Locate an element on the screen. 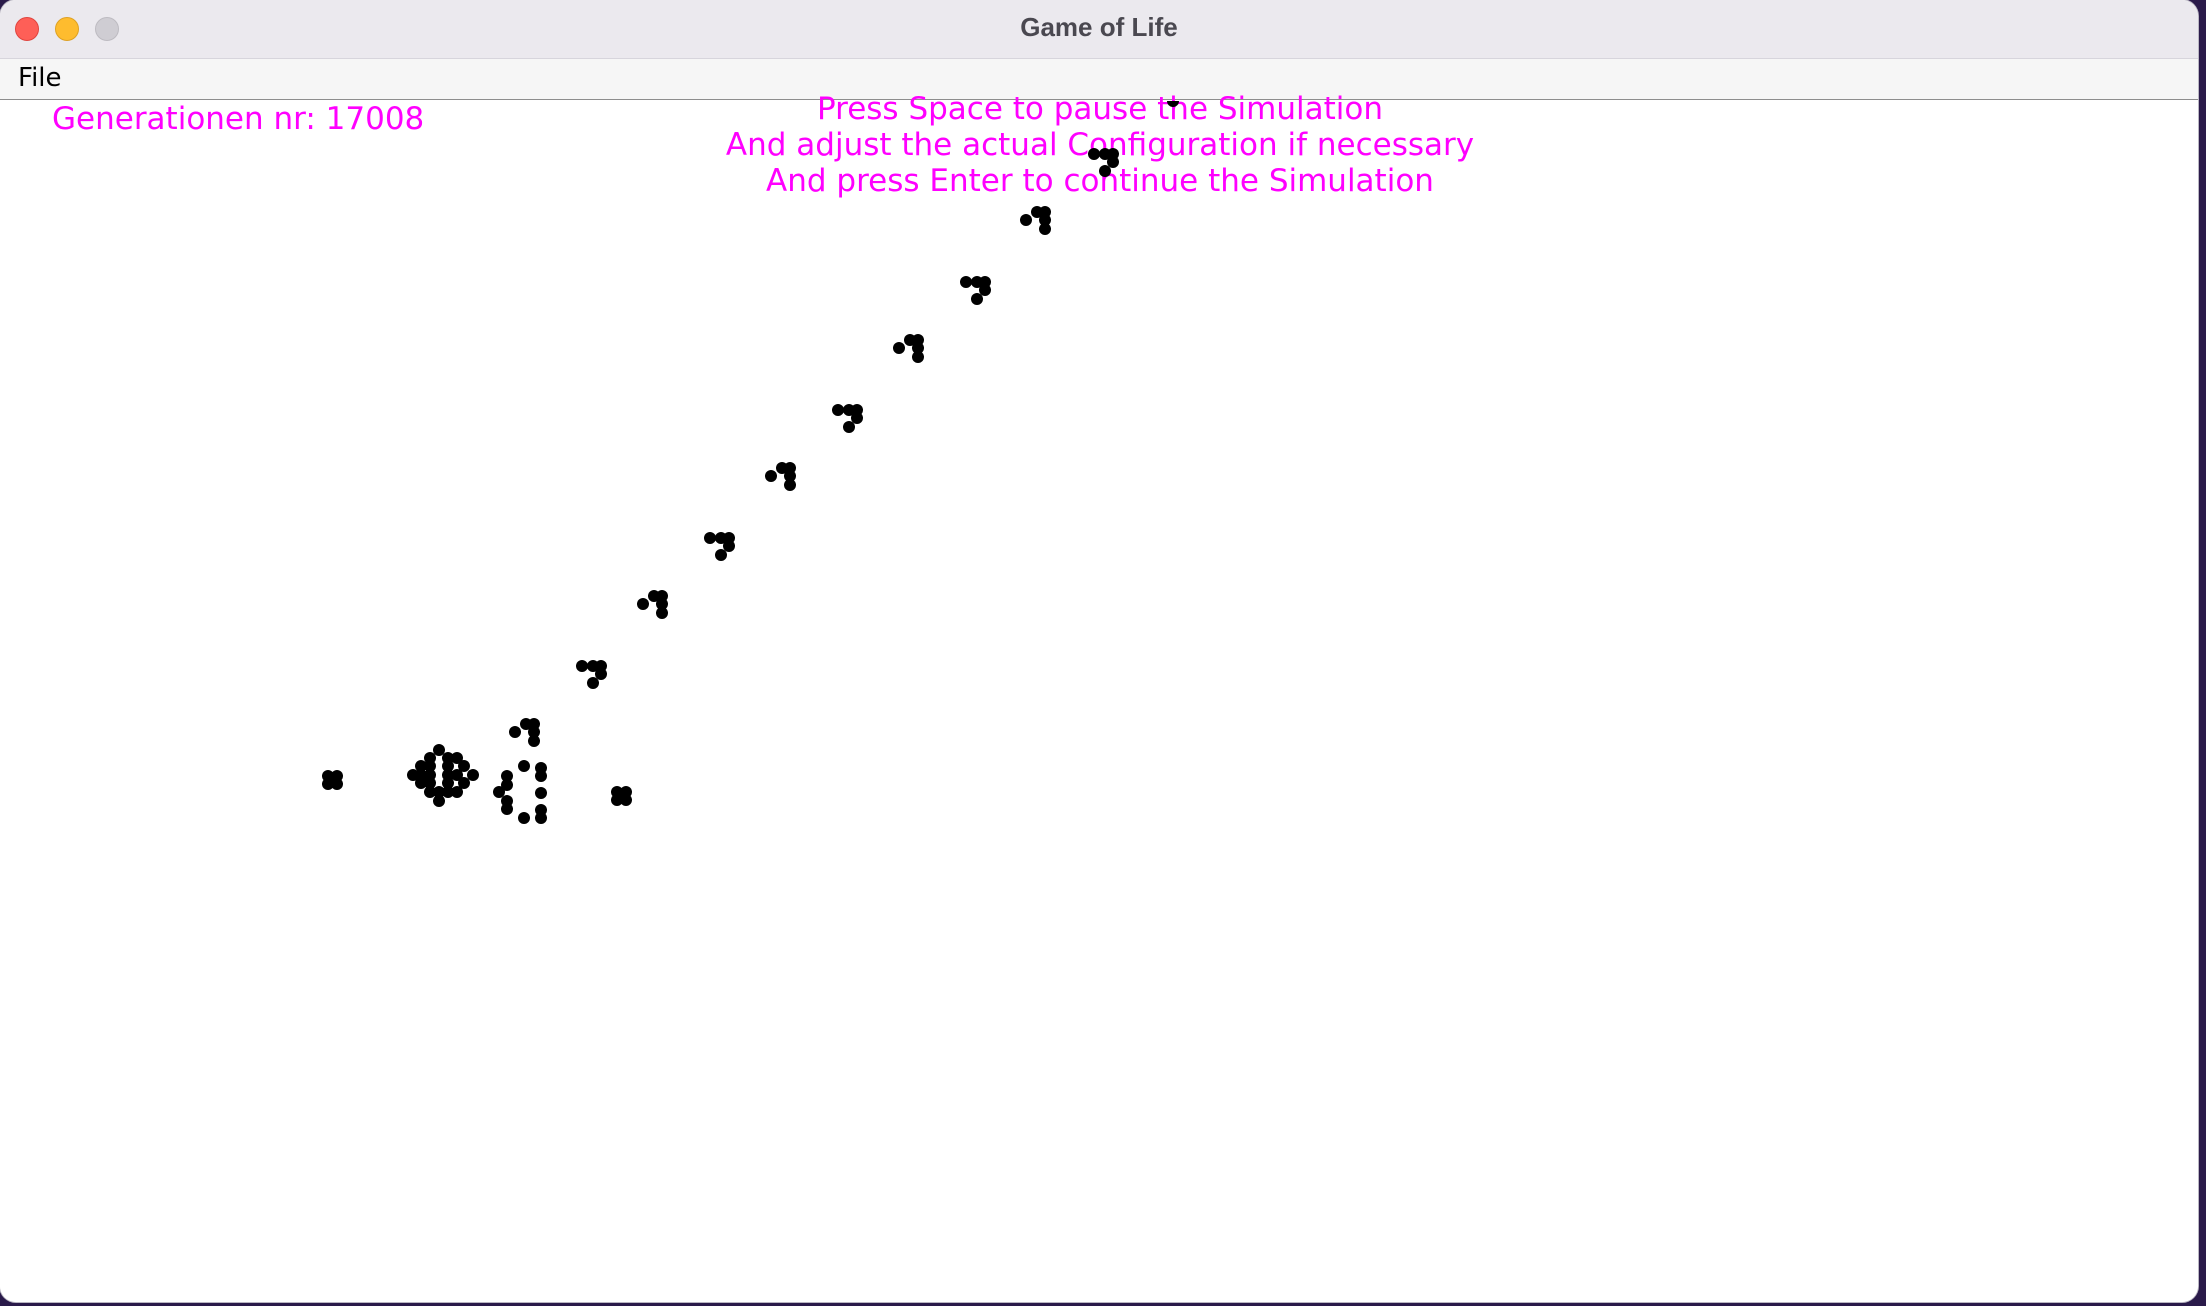 This screenshot has height=1306, width=2206. title-bar: Game of Life is located at coordinates (1099, 29).